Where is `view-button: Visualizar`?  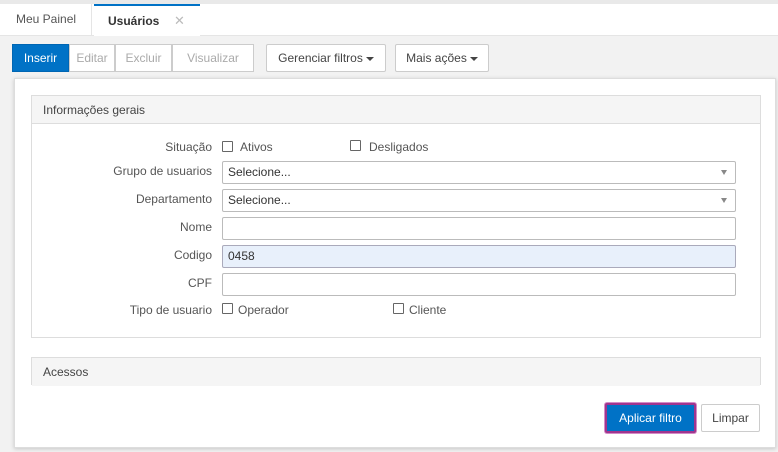 view-button: Visualizar is located at coordinates (213, 58).